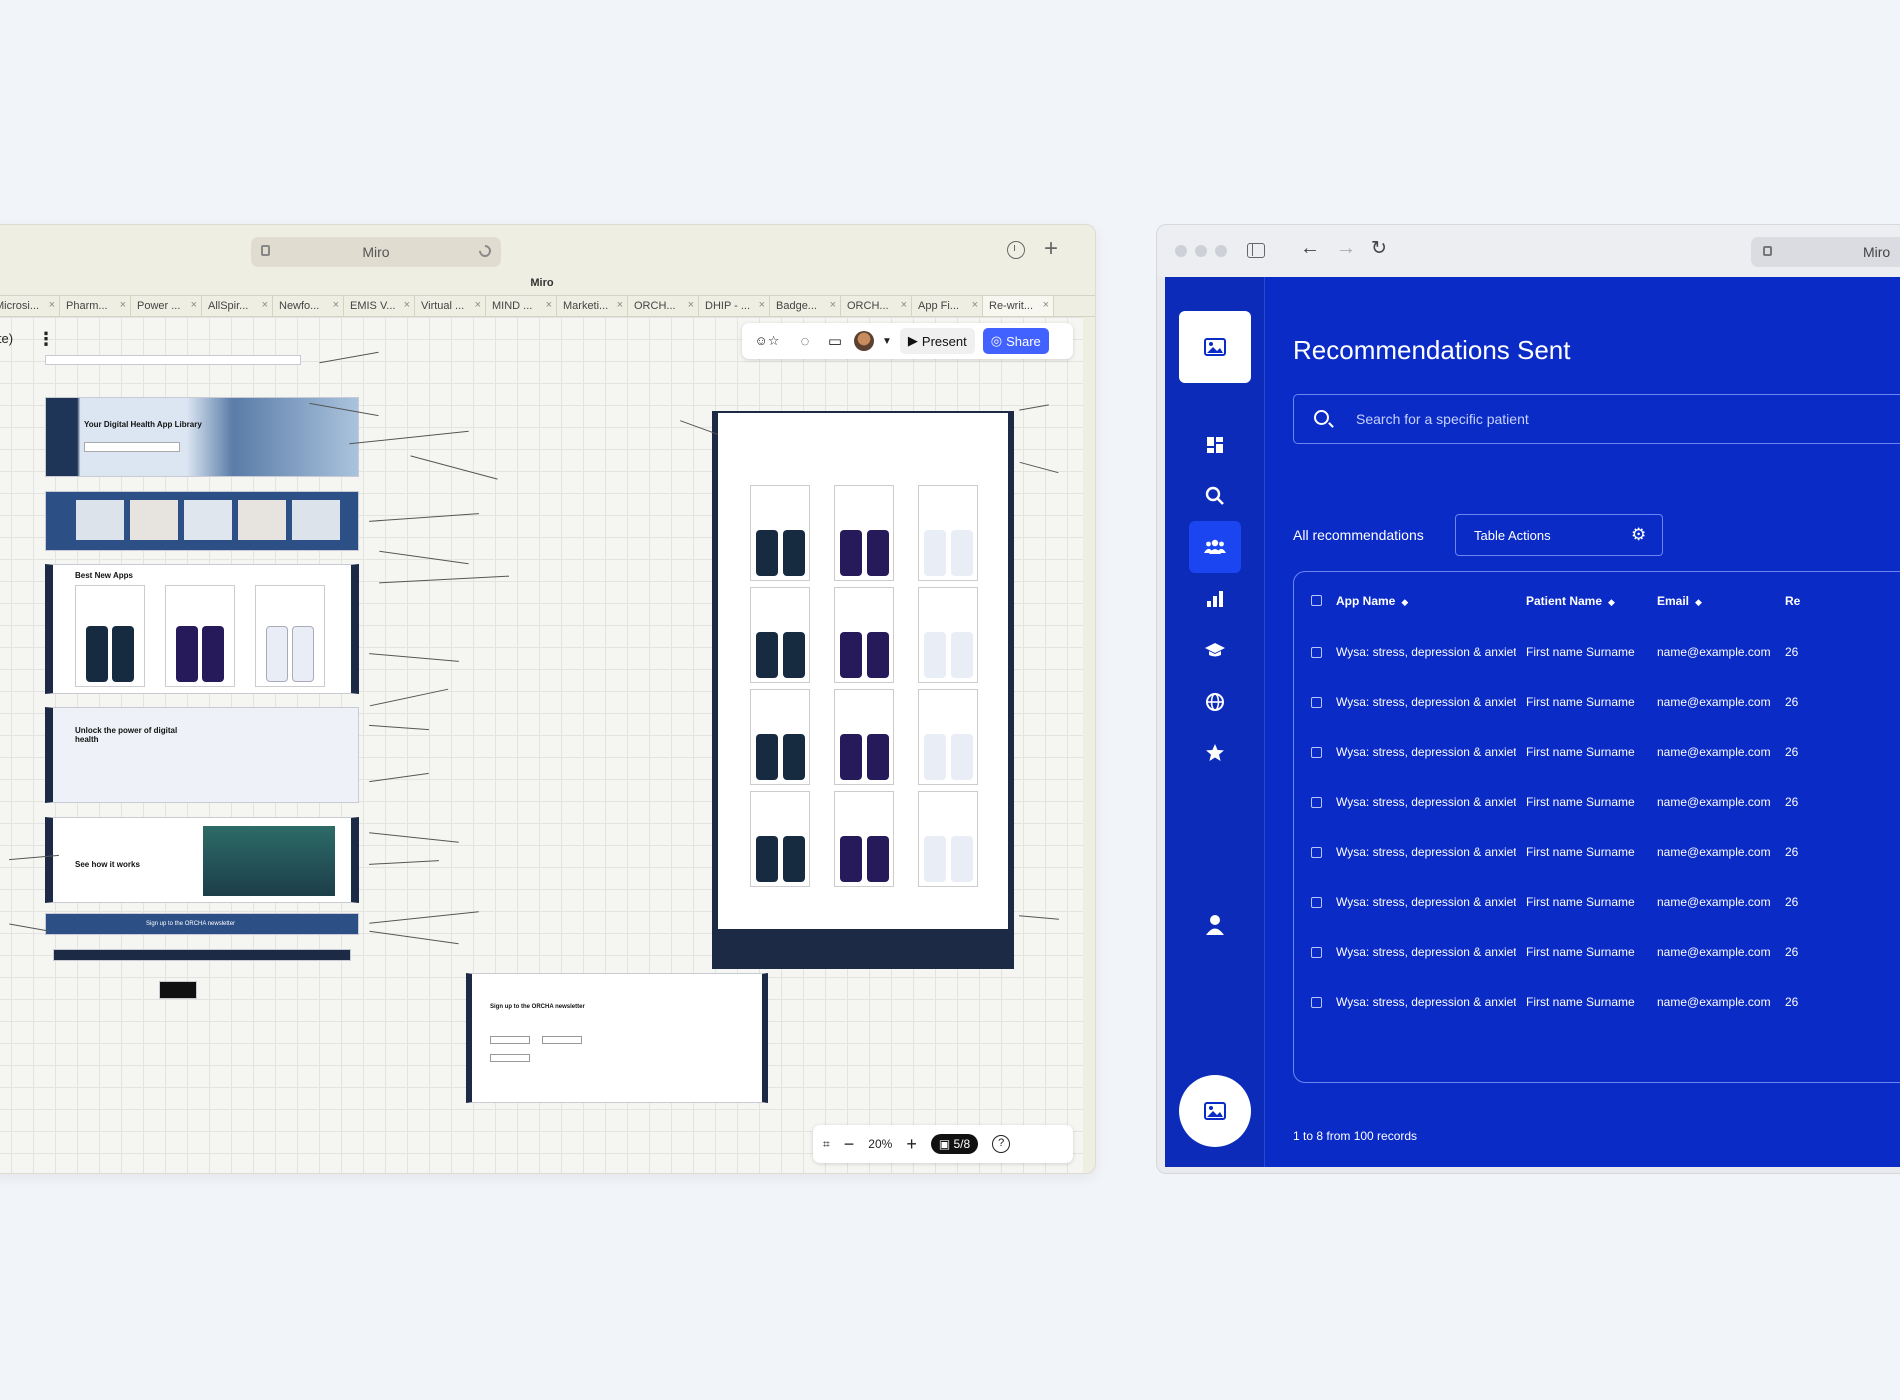 The height and width of the screenshot is (1400, 1900). What do you see at coordinates (1215, 1111) in the screenshot?
I see `user-avatar` at bounding box center [1215, 1111].